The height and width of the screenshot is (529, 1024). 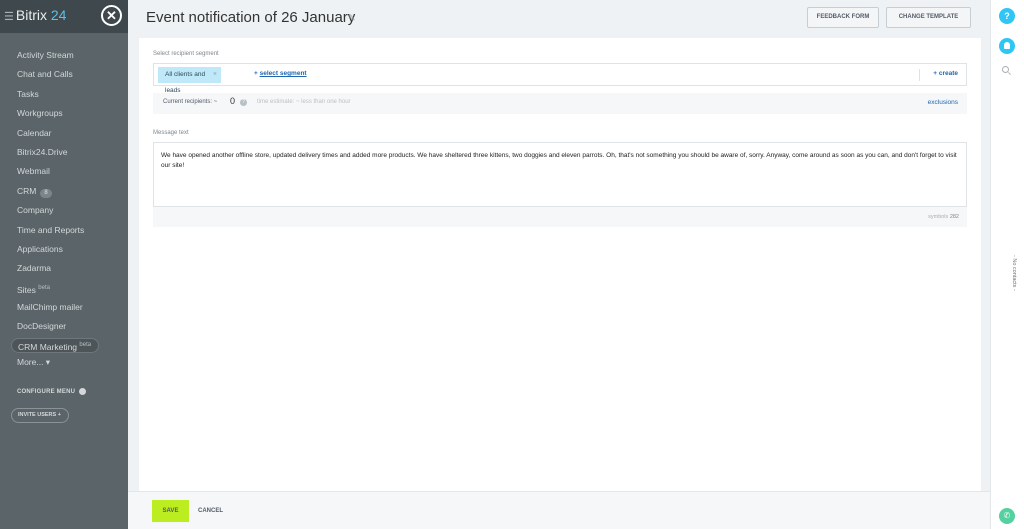 I want to click on phone-icon: ✆, so click(x=1007, y=516).